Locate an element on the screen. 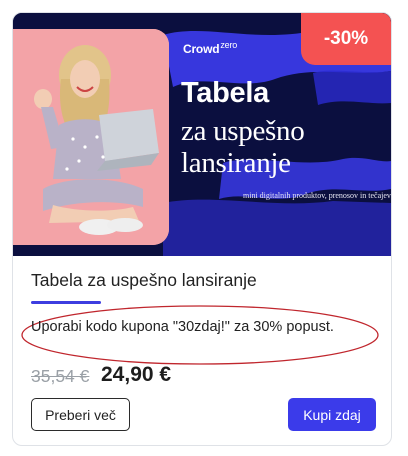  hero-headline-line2: za uspešno is located at coordinates (243, 131).